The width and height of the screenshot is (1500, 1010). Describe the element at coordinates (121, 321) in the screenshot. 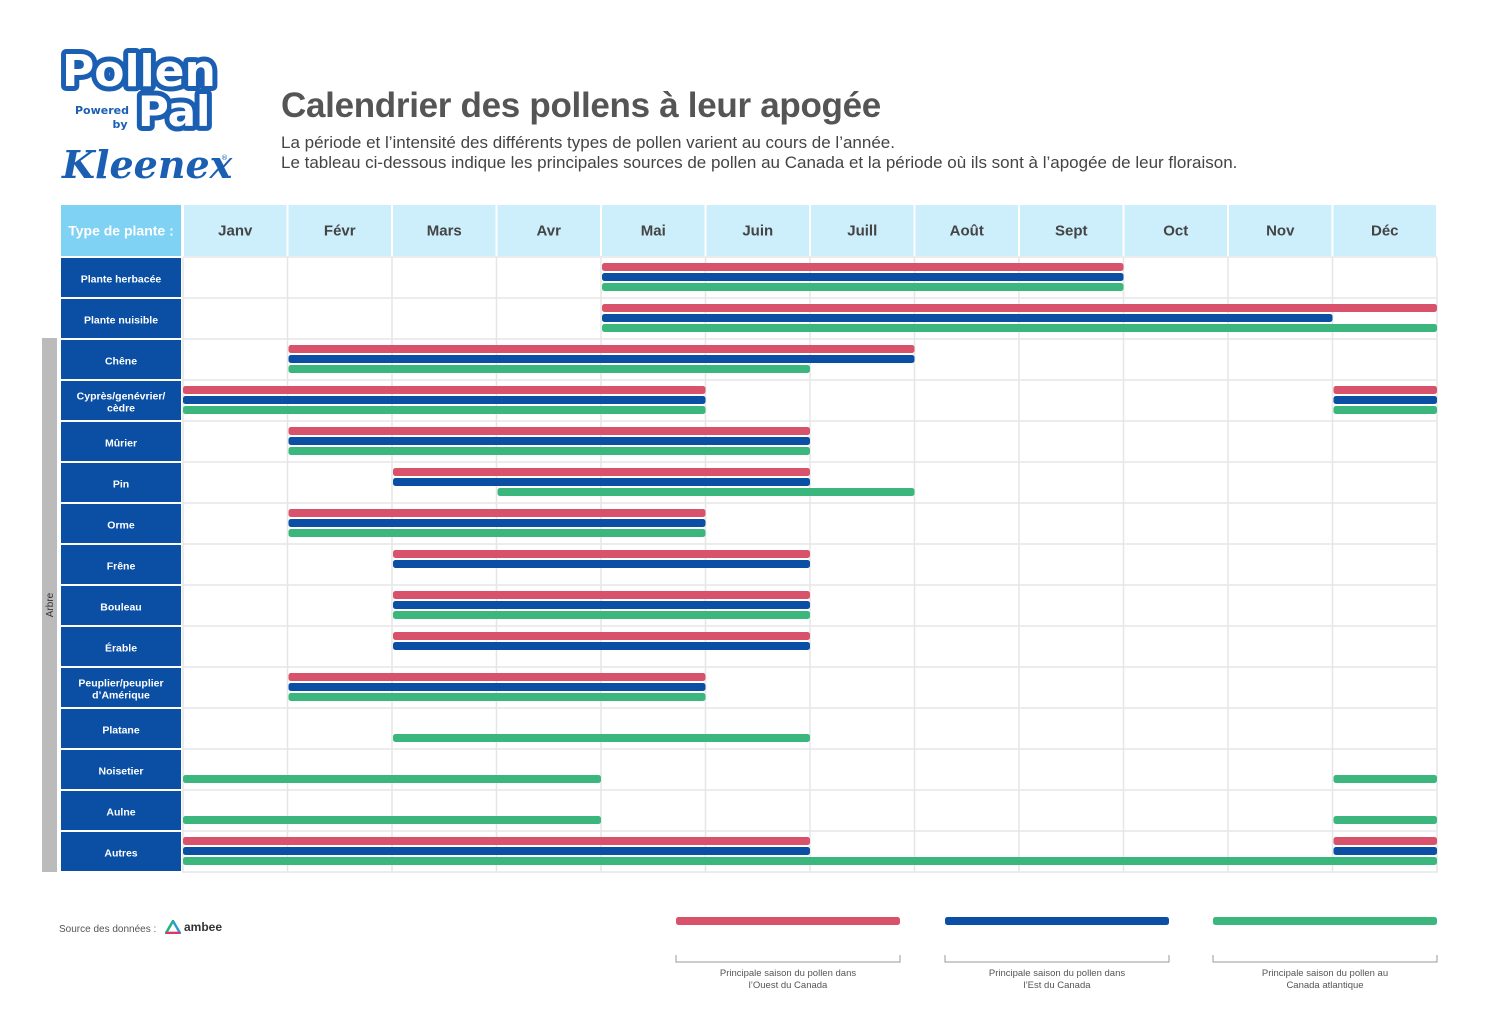

I see `plant-label: Plante nuisible` at that location.